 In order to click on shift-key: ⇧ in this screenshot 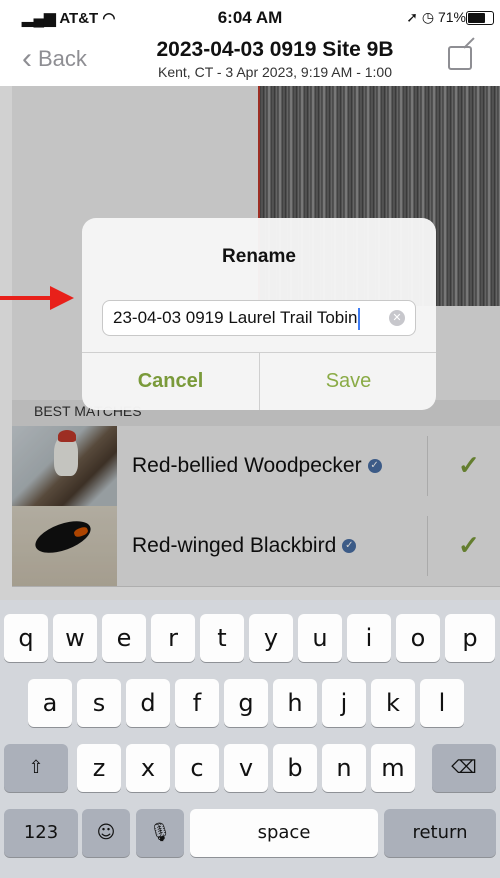, I will do `click(36, 768)`.